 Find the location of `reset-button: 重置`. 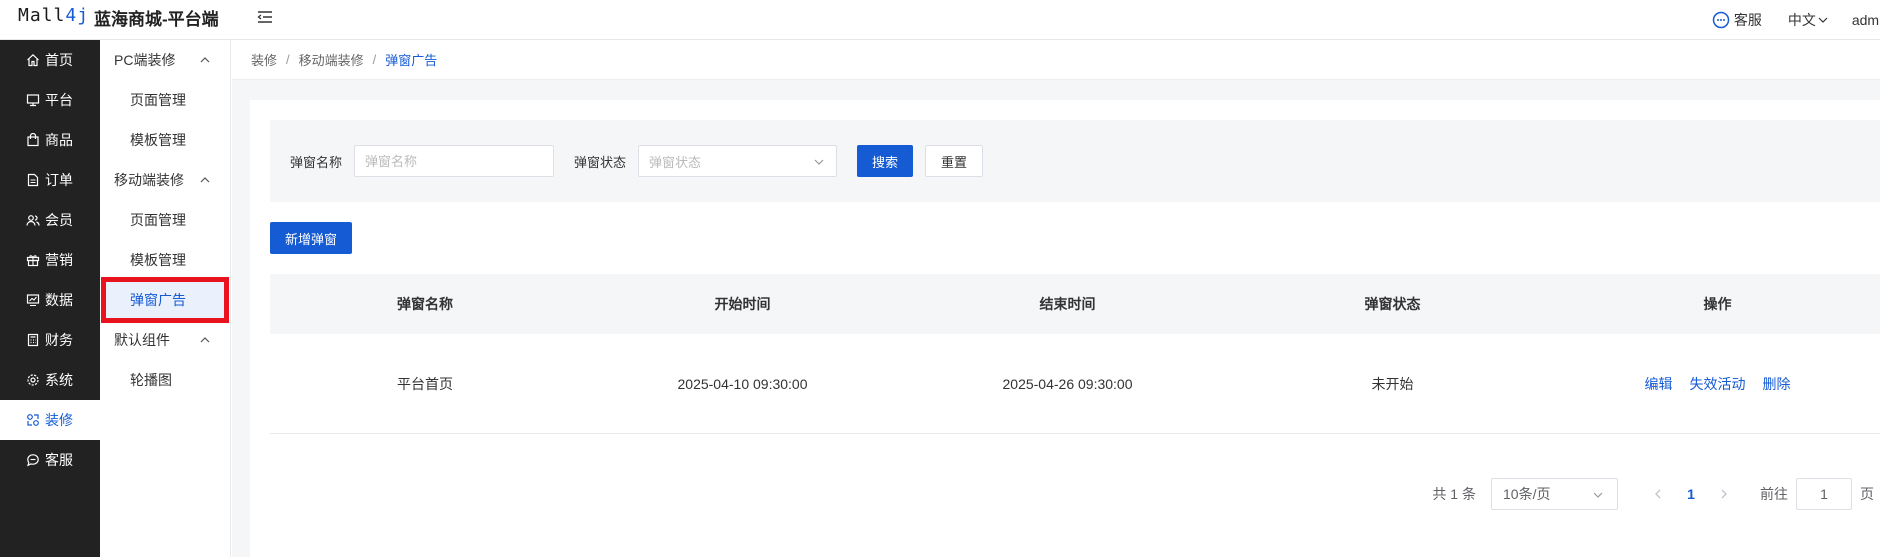

reset-button: 重置 is located at coordinates (954, 161).